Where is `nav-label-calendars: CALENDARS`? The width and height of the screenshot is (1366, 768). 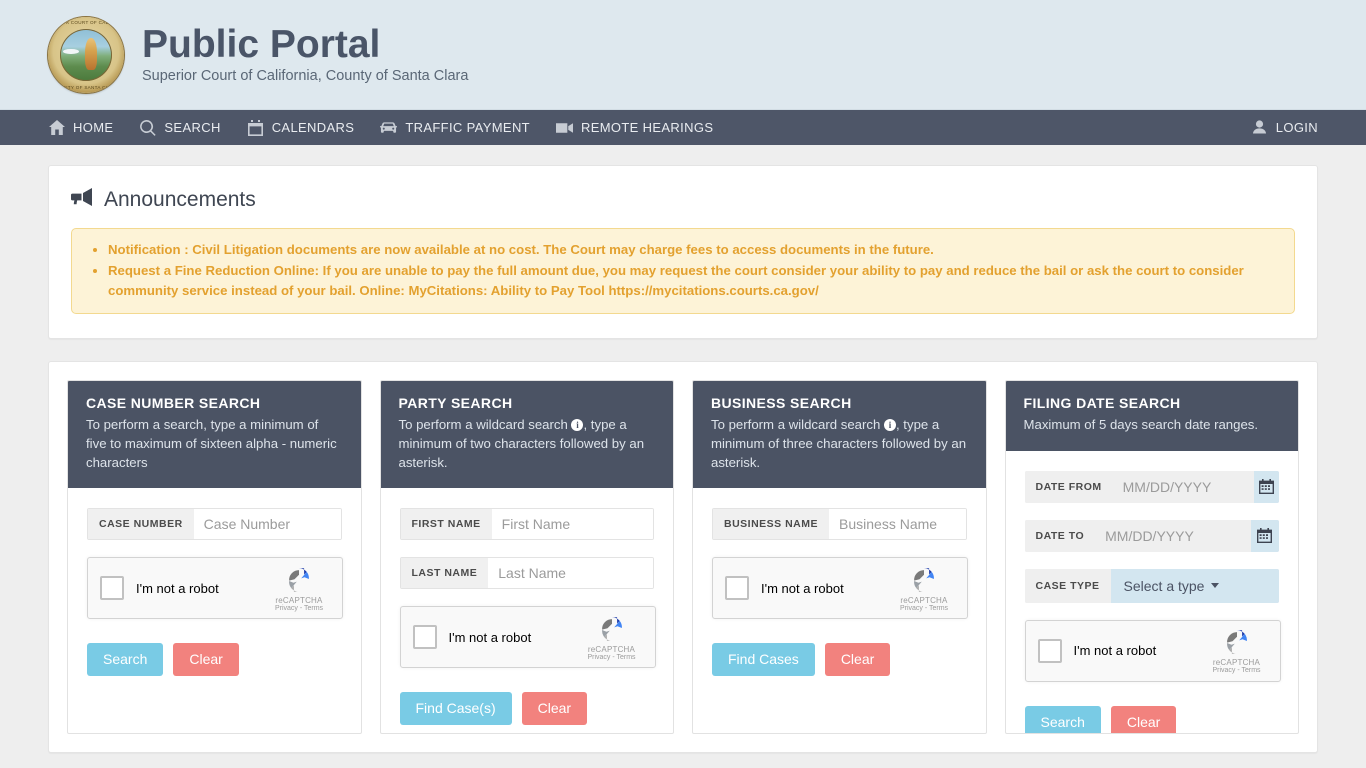
nav-label-calendars: CALENDARS is located at coordinates (313, 127).